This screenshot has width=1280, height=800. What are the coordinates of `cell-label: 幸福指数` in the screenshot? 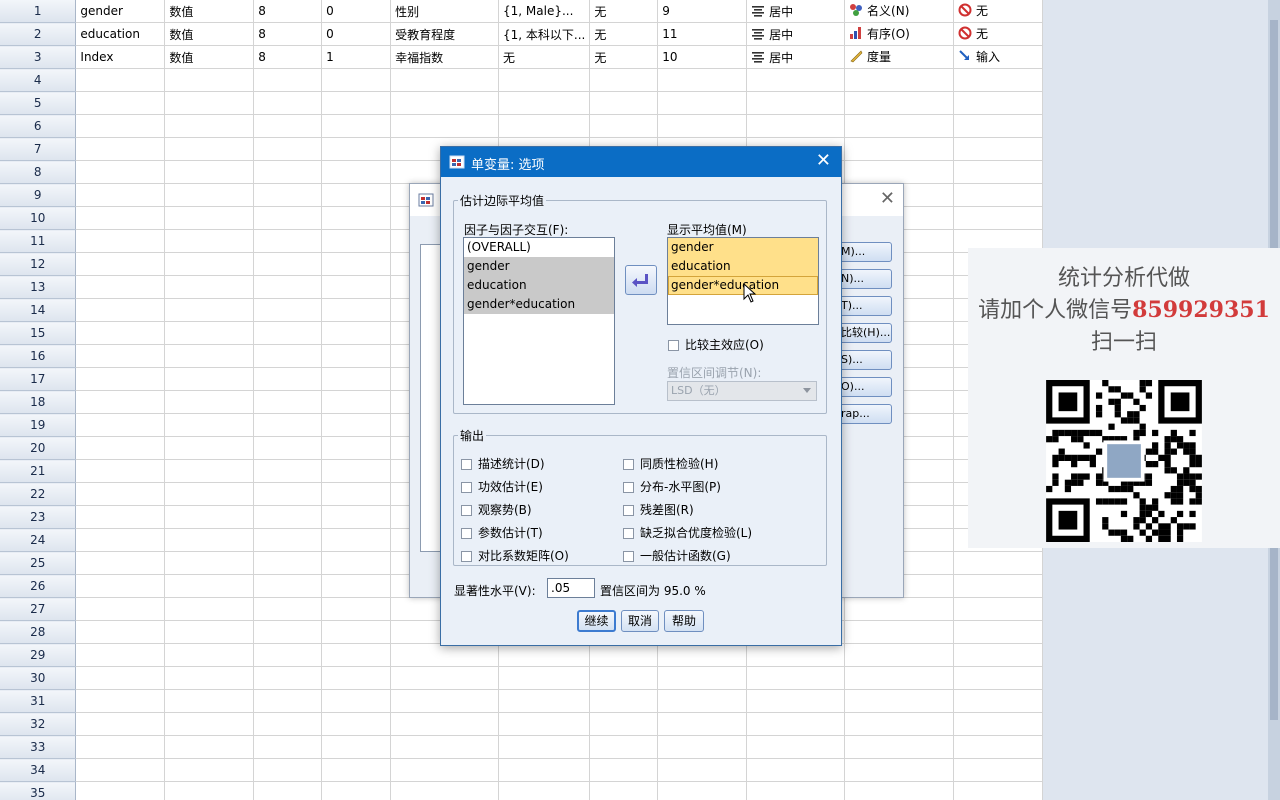 It's located at (444, 57).